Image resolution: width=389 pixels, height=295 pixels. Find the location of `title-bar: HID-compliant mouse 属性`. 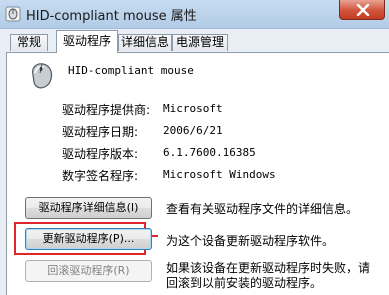

title-bar: HID-compliant mouse 属性 is located at coordinates (194, 14).